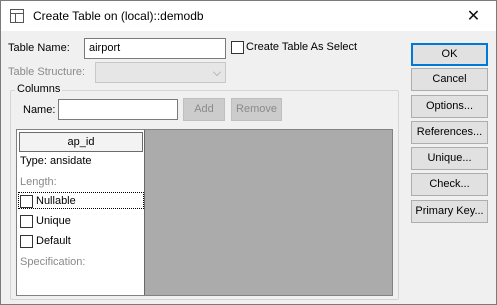  I want to click on ok-button: OK, so click(449, 54).